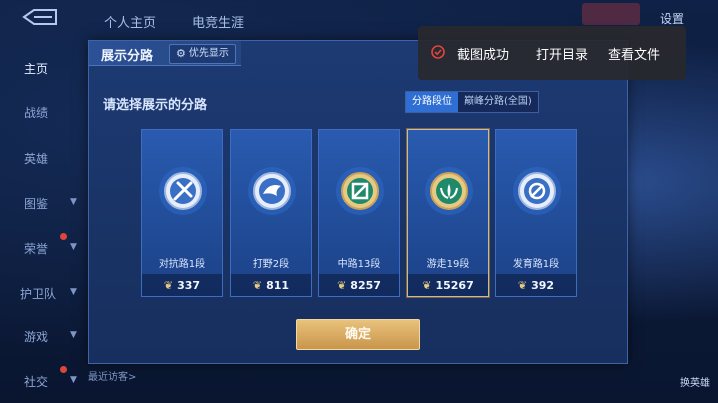 Image resolution: width=718 pixels, height=403 pixels. What do you see at coordinates (189, 285) in the screenshot?
I see `lane-score: 337` at bounding box center [189, 285].